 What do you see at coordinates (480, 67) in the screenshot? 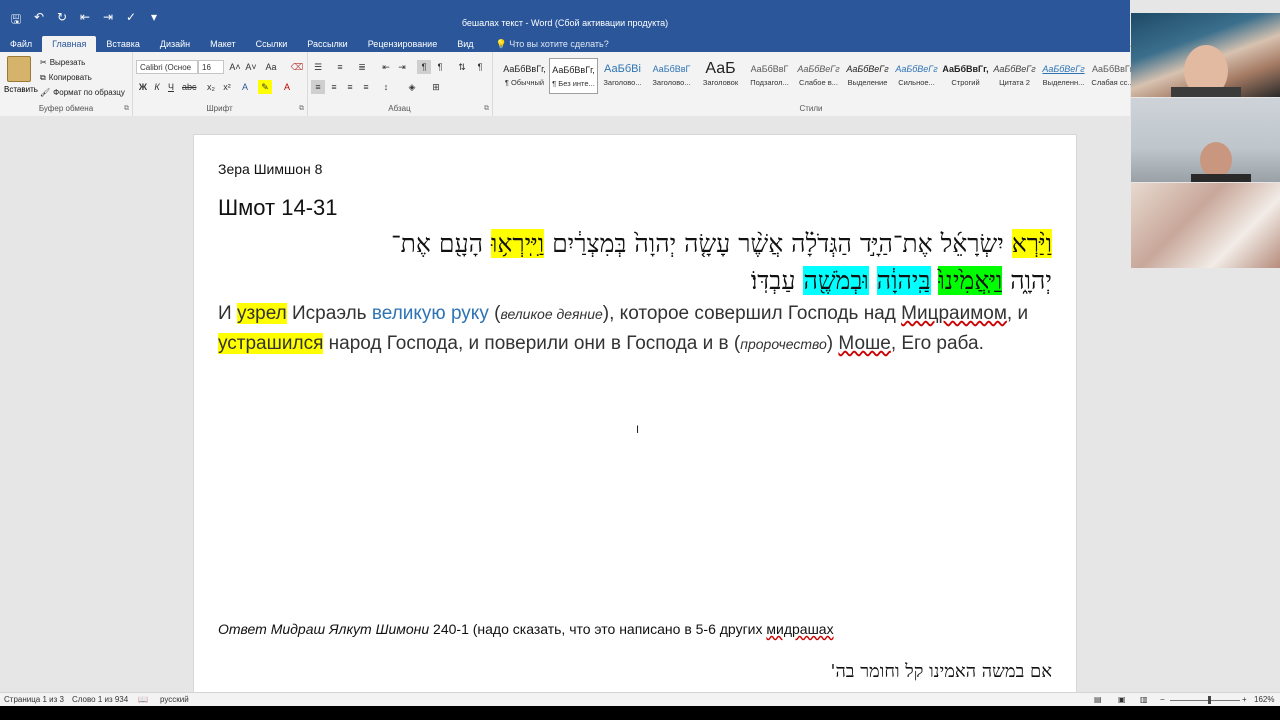
I see `show-marks-icon: ¶` at bounding box center [480, 67].